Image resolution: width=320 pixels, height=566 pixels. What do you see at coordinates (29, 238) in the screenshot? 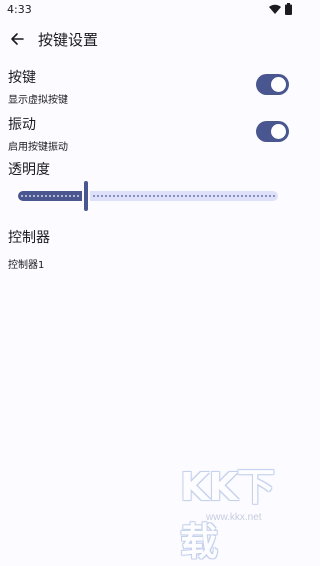
I see `controllers-section-title: 控制器` at bounding box center [29, 238].